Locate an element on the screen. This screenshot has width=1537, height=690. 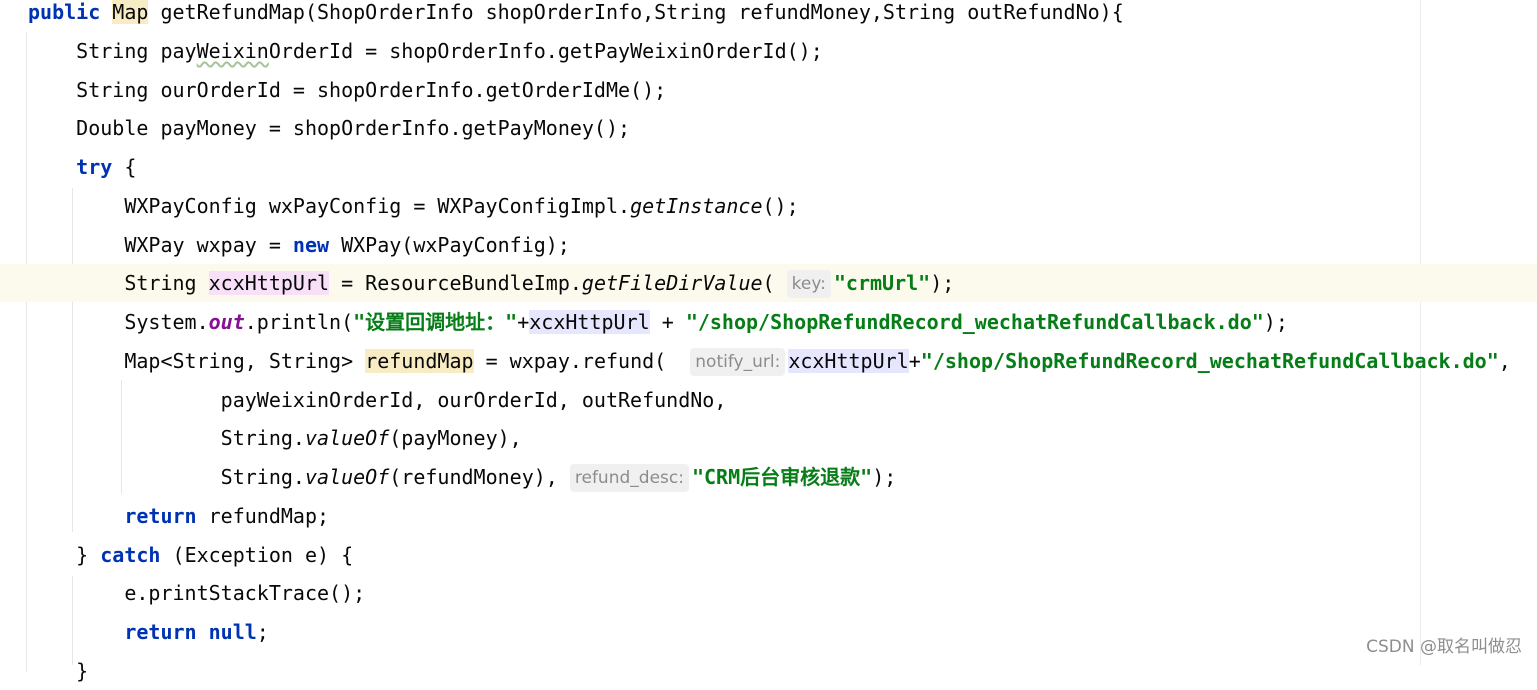
code-line: try { is located at coordinates (768, 167).